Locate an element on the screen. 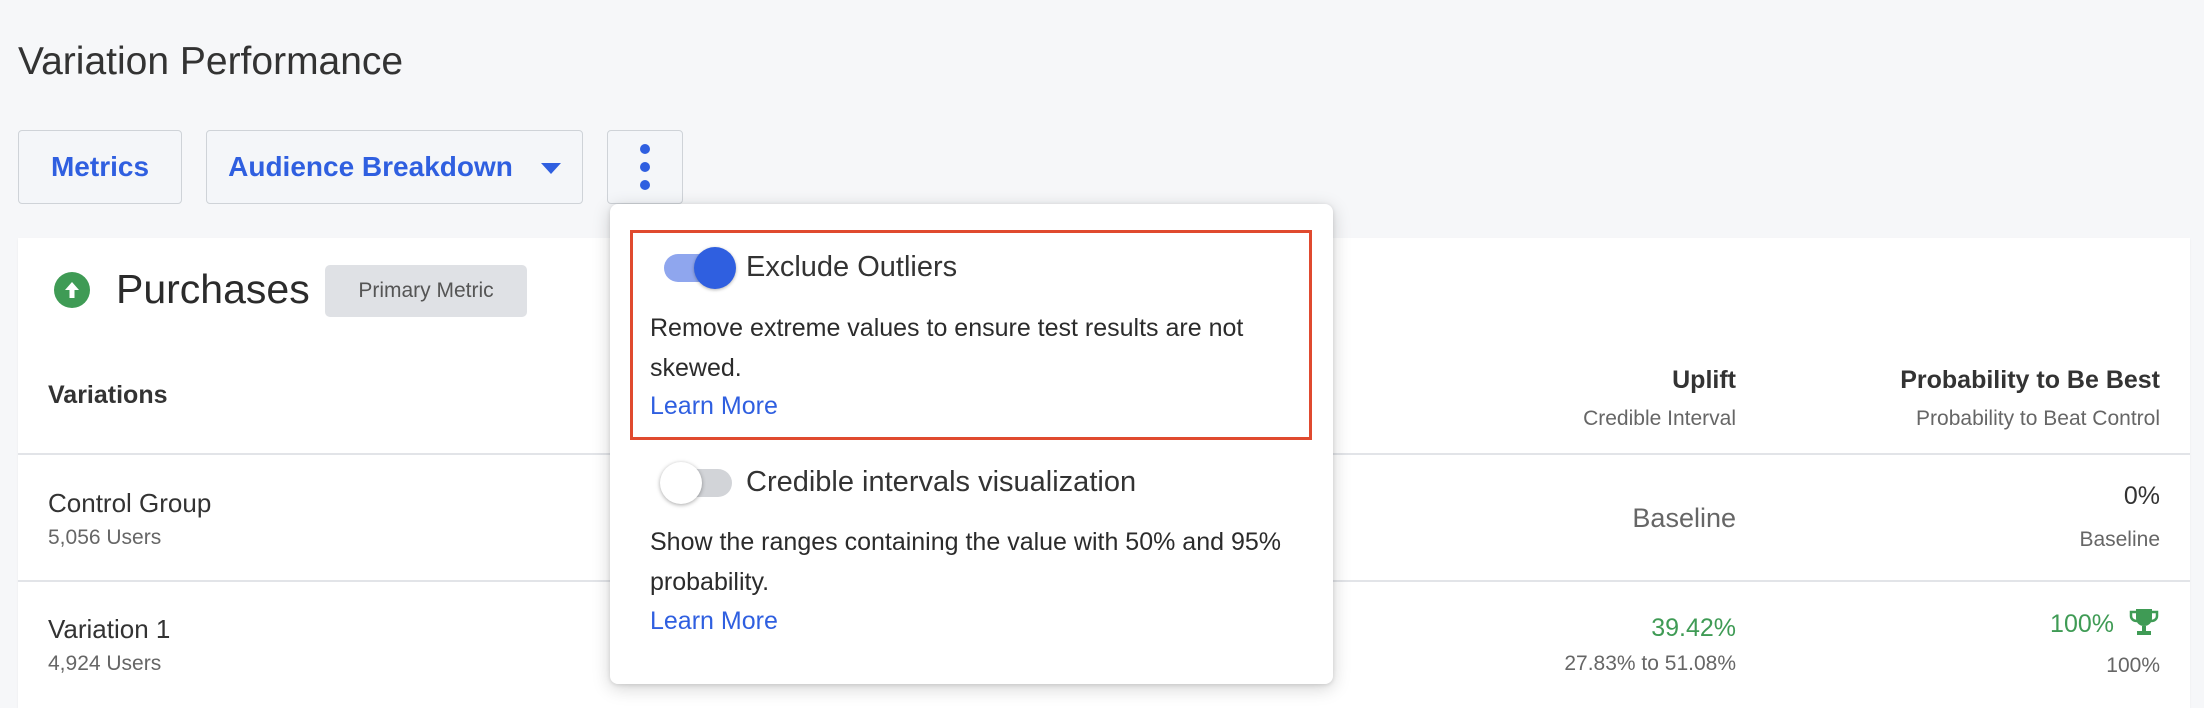 The image size is (2204, 708). probability-cell: 100% is located at coordinates (2105, 624).